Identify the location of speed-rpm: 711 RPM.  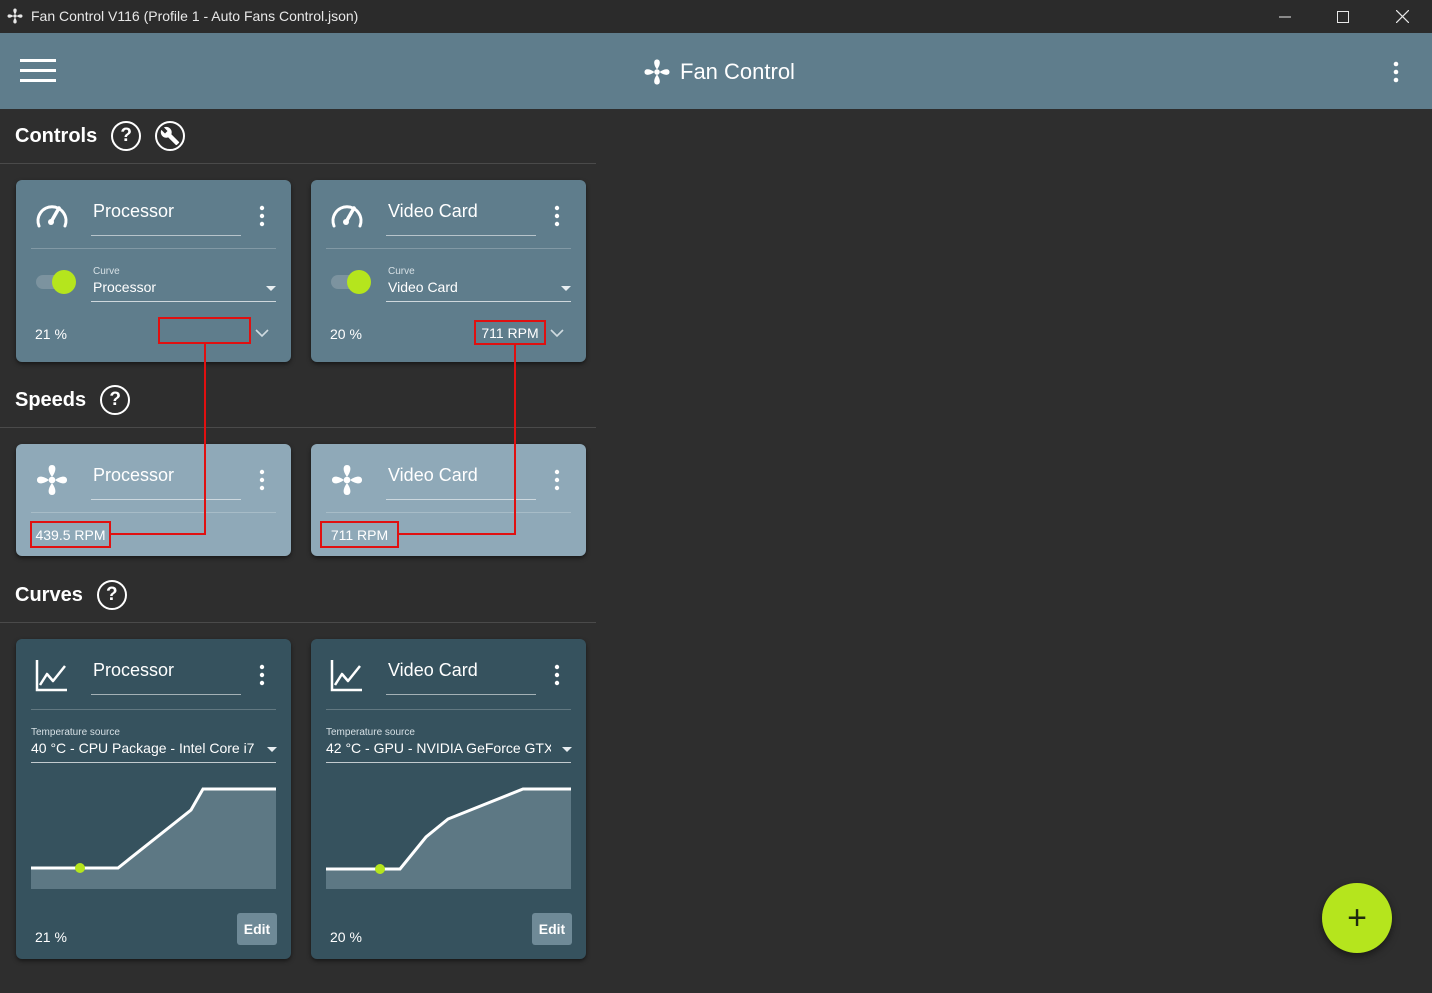
(359, 534).